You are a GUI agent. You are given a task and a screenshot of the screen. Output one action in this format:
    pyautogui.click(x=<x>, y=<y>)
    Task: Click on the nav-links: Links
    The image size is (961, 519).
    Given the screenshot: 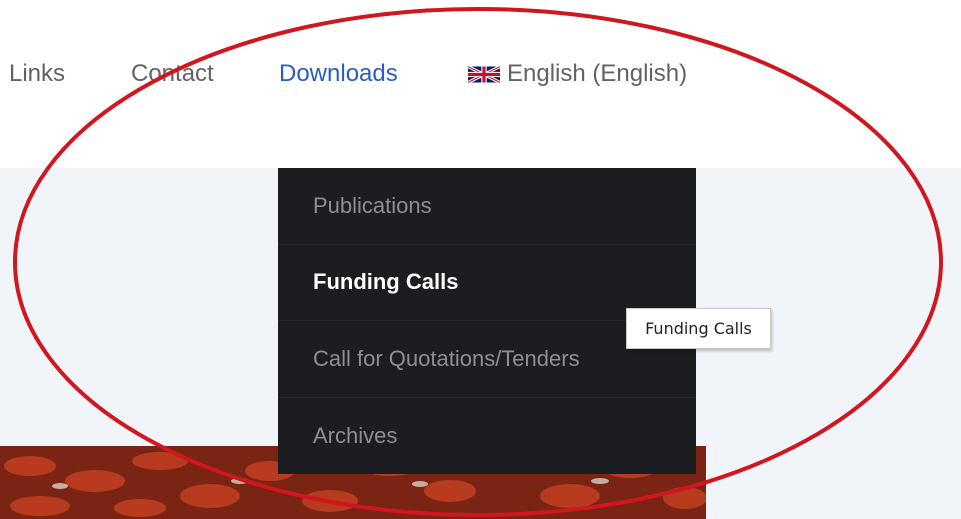 What is the action you would take?
    pyautogui.click(x=37, y=74)
    